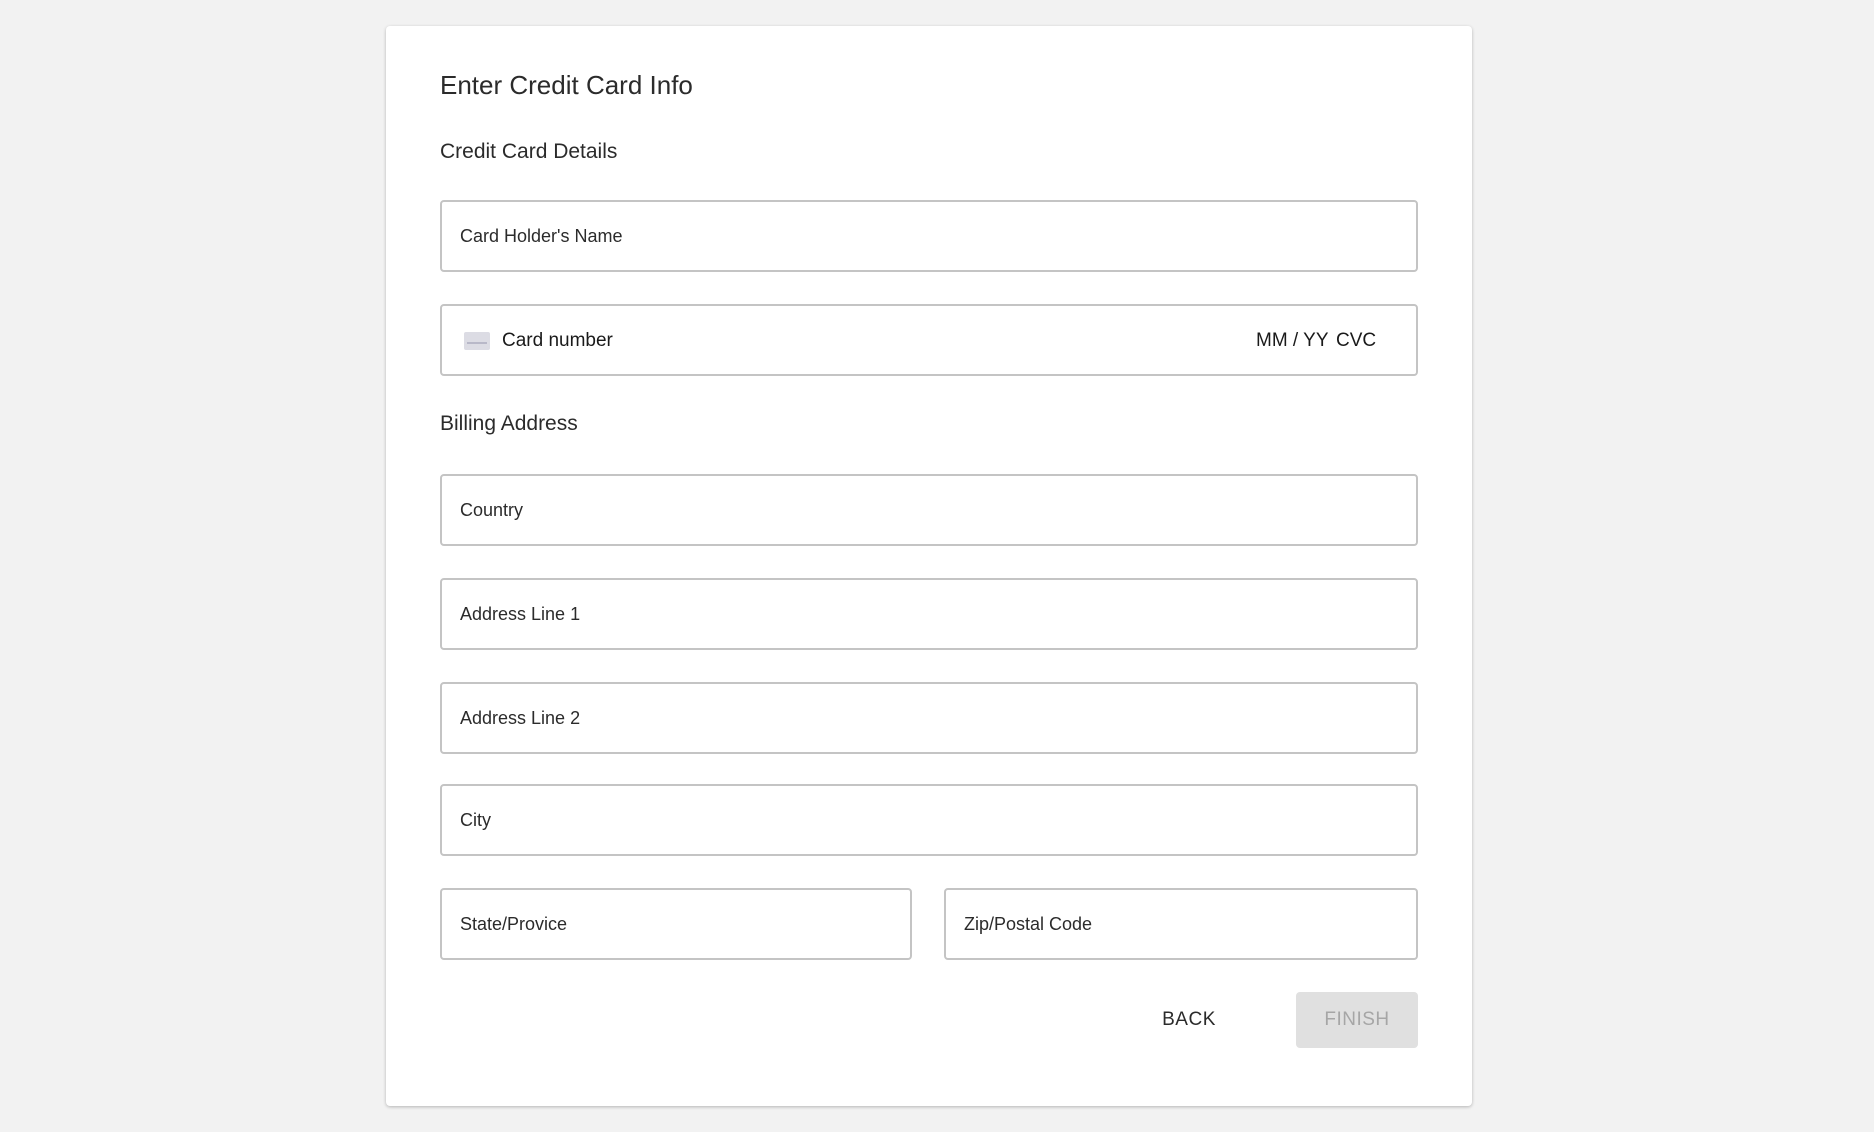 The height and width of the screenshot is (1132, 1874). What do you see at coordinates (929, 820) in the screenshot?
I see `city-input` at bounding box center [929, 820].